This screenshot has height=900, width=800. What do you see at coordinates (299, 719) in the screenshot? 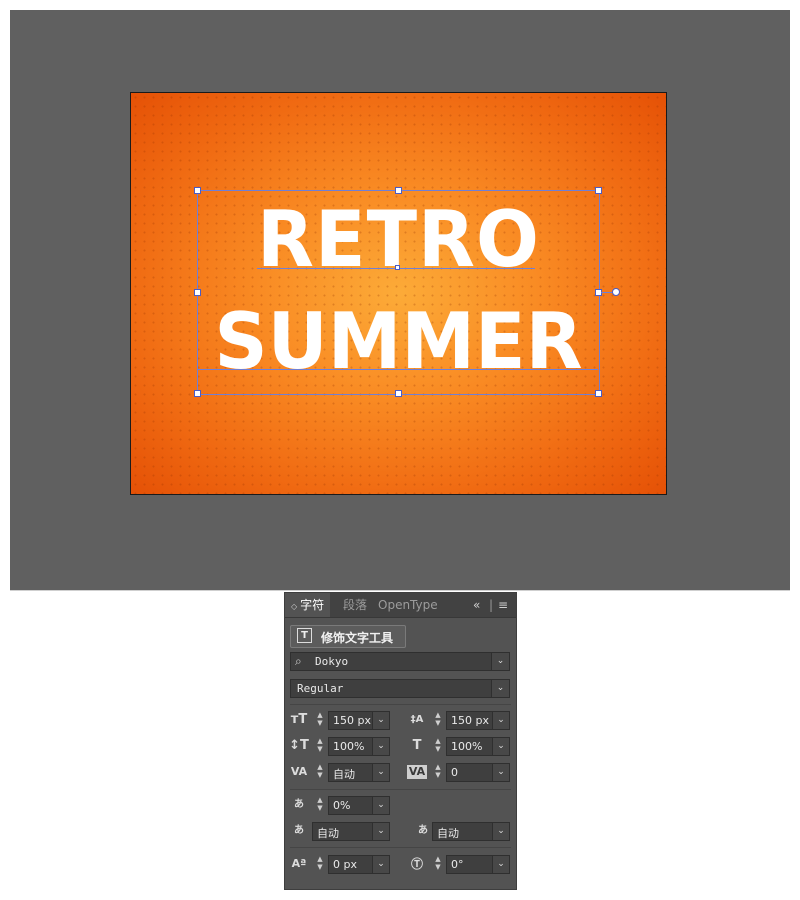
I see `font-size-icon: тT` at bounding box center [299, 719].